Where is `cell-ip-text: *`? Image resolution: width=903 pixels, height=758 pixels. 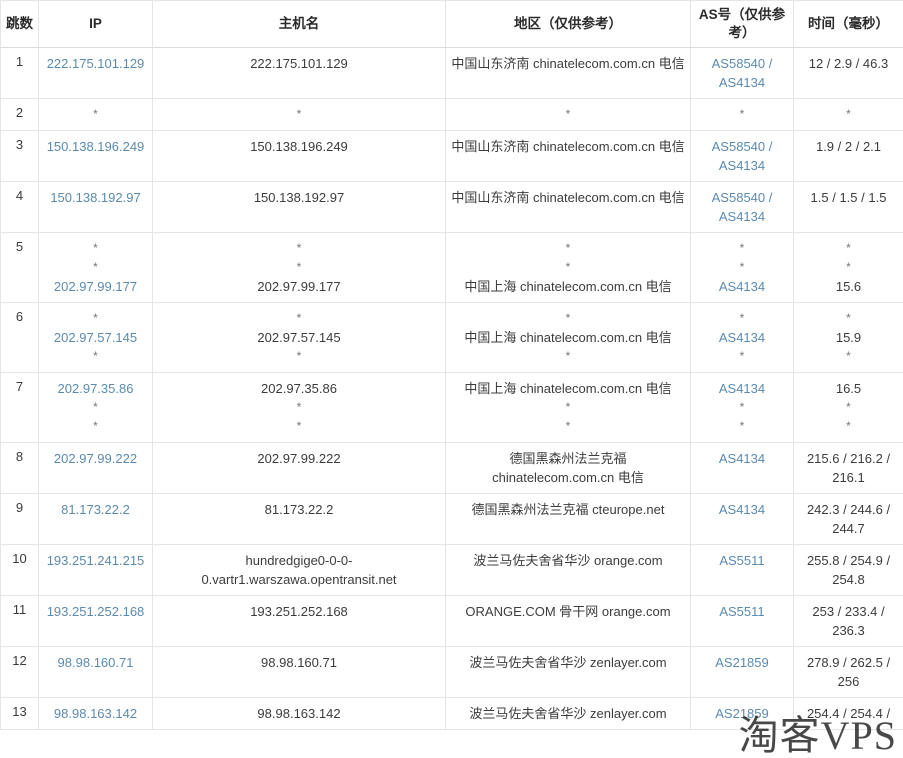
cell-ip-text: * is located at coordinates (95, 426).